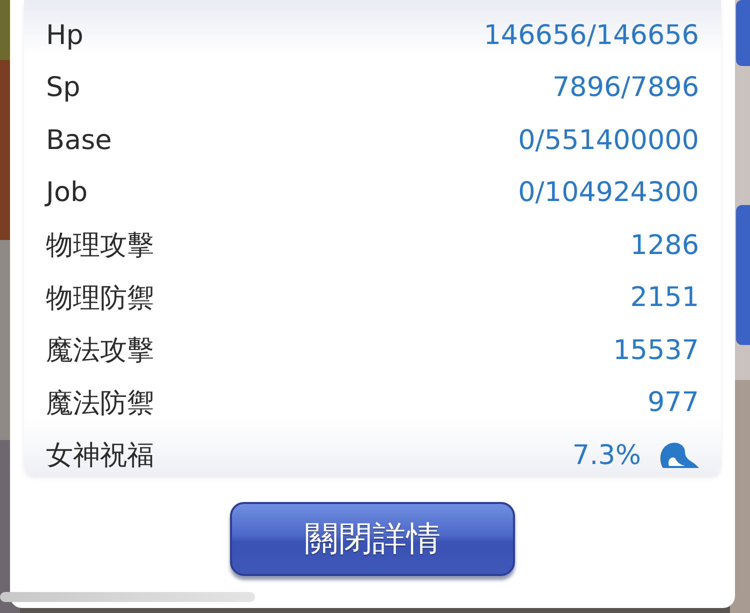  I want to click on stat-value: 0/551400000, so click(608, 140).